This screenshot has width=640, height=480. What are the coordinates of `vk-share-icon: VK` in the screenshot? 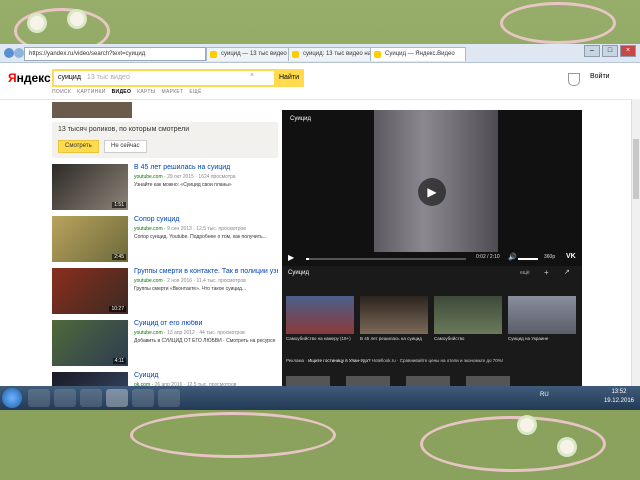 It's located at (571, 256).